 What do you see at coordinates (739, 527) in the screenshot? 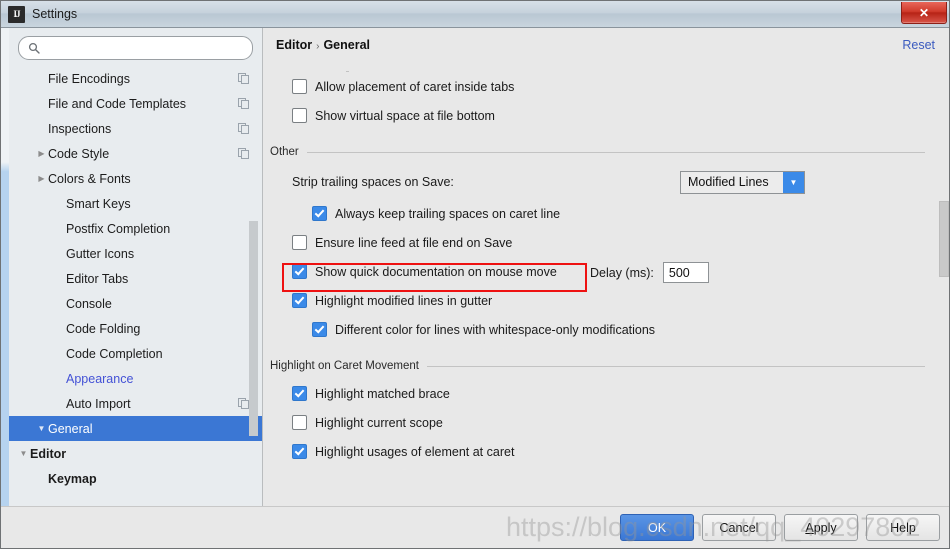
I see `cancel-button: Cancel` at bounding box center [739, 527].